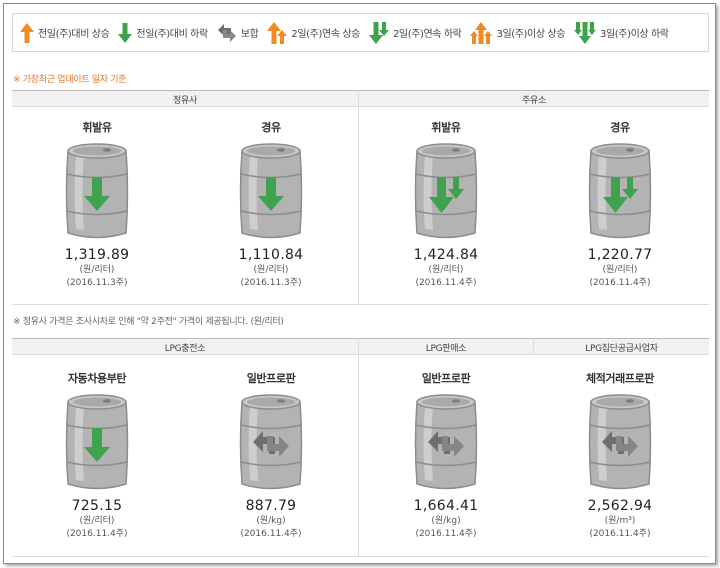 Image resolution: width=720 pixels, height=568 pixels. I want to click on price-value: 725.15, so click(97, 506).